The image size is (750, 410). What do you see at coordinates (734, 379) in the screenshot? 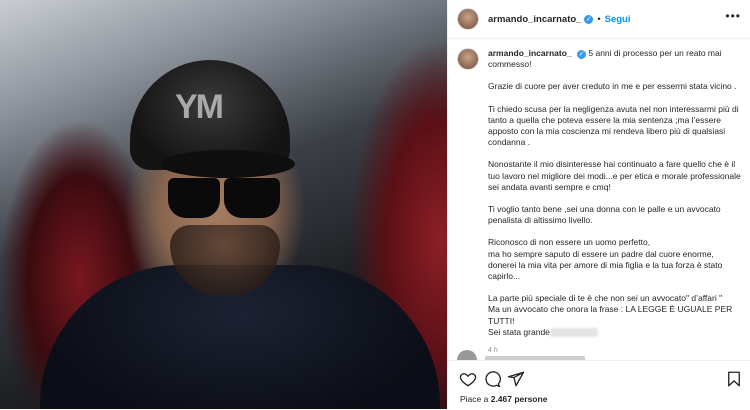
I see `bookmark-icon` at bounding box center [734, 379].